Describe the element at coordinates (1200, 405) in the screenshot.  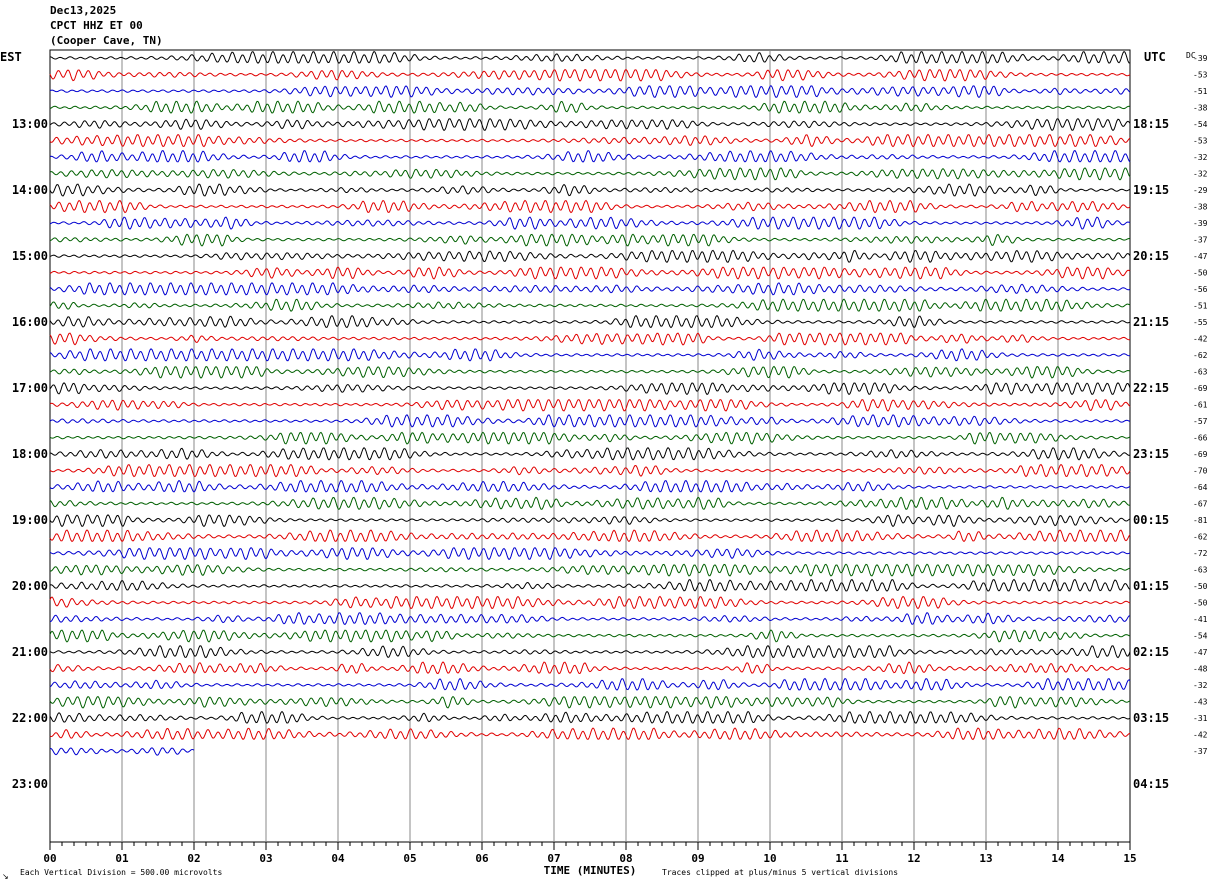
I see `dc-offset-label: -61` at that location.